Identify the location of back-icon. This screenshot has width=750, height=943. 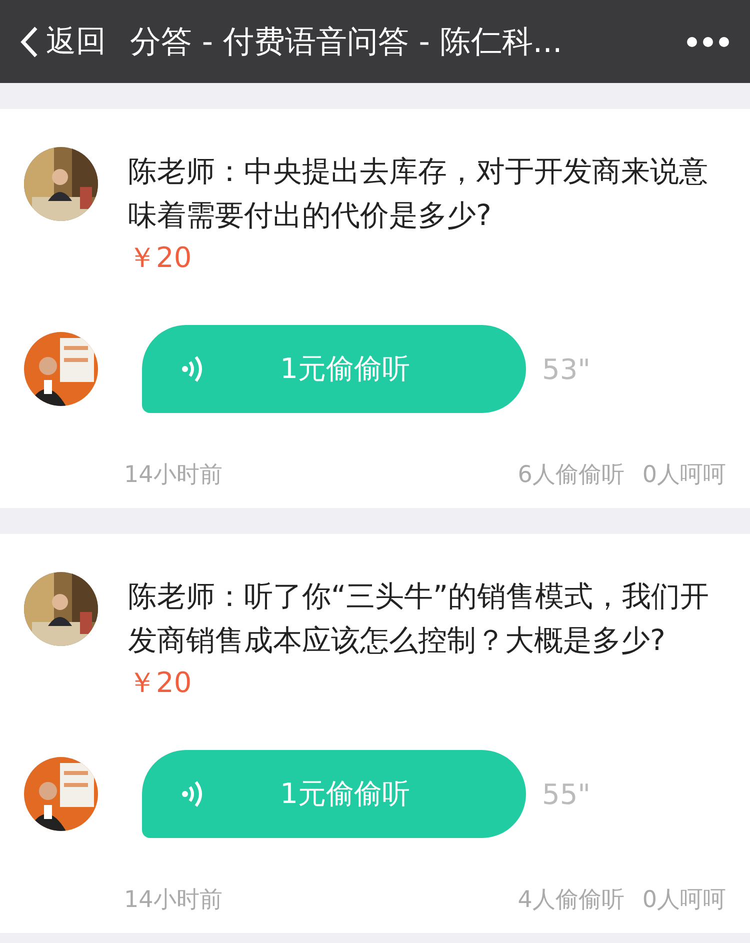
(29, 42).